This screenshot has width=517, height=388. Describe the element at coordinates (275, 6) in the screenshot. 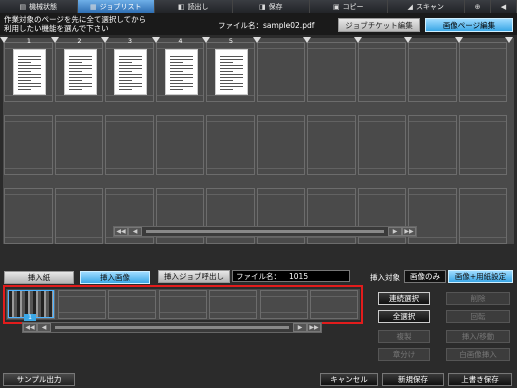

I see `top-tab-label: 保存` at that location.